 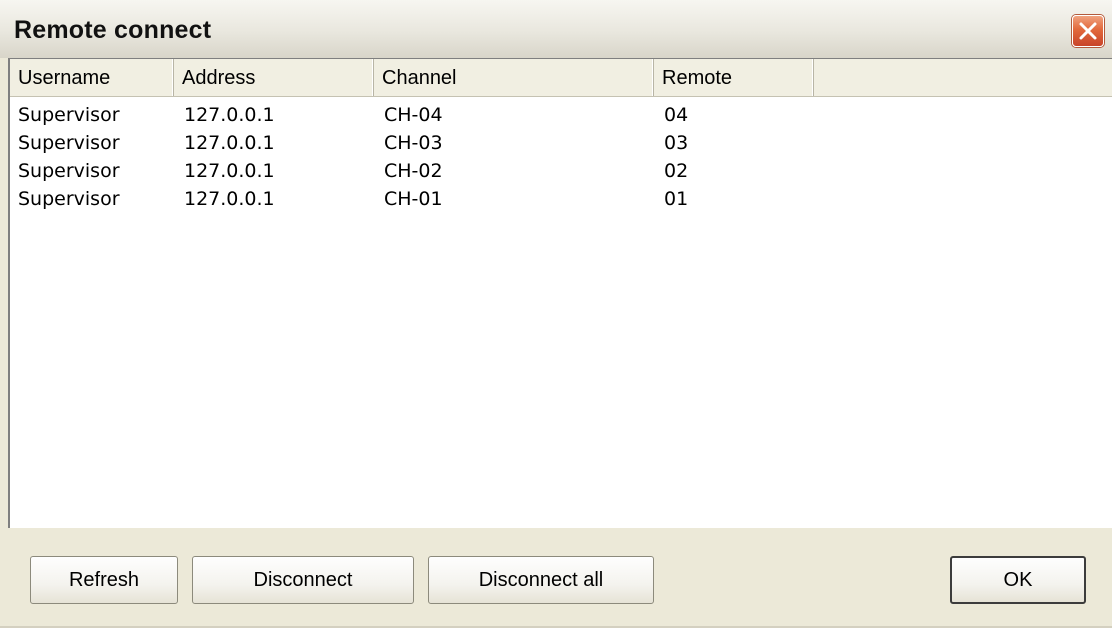 I want to click on cell-remote: 03, so click(x=676, y=143).